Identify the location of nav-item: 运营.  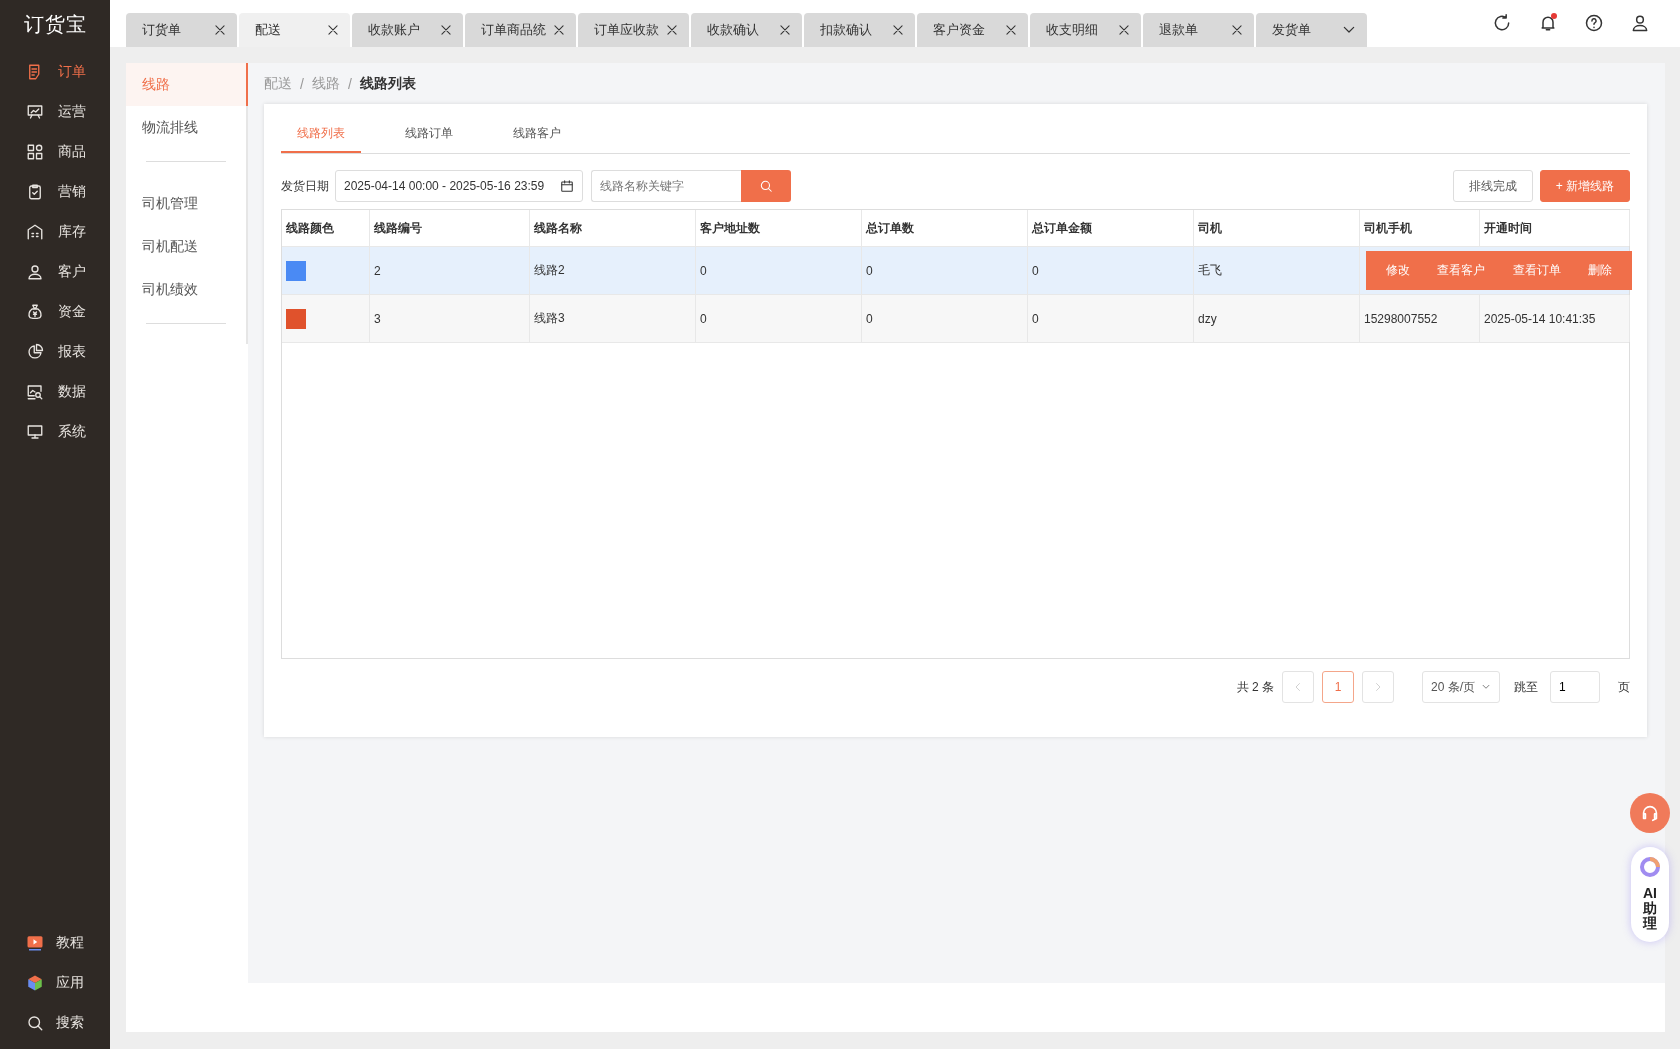
(55, 112).